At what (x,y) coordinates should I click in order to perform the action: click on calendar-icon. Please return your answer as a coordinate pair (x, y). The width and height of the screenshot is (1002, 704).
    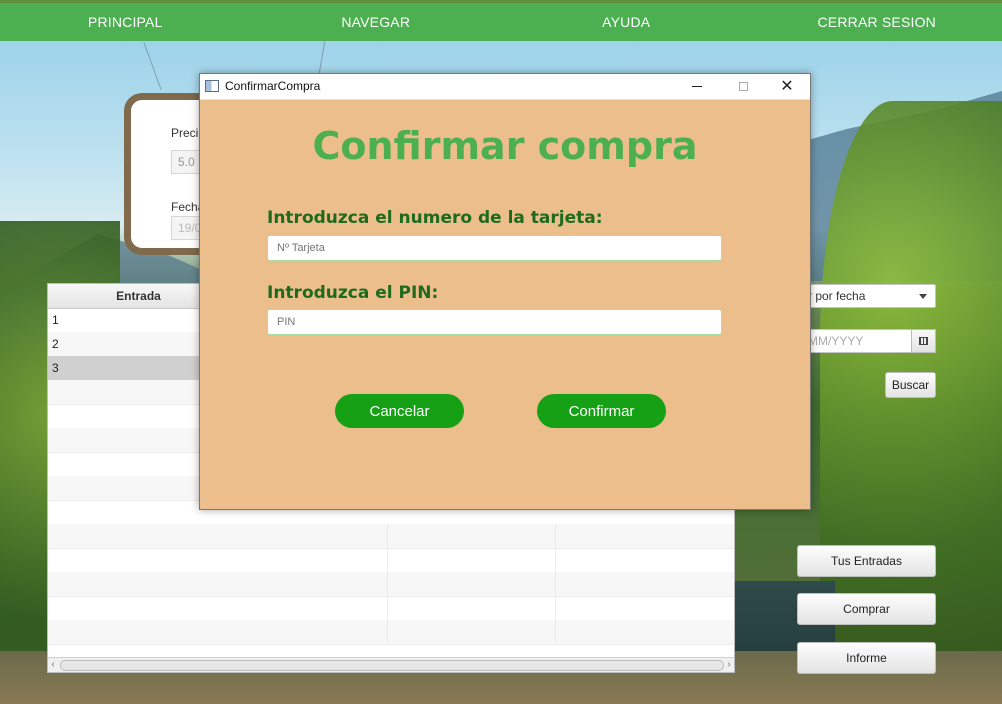
    Looking at the image, I should click on (923, 341).